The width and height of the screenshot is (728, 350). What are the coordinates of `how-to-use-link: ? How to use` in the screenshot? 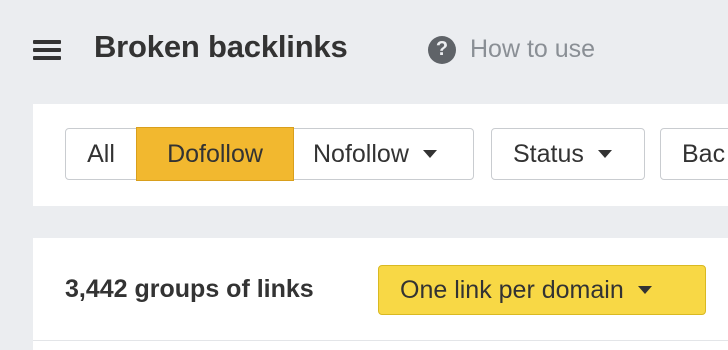 It's located at (511, 49).